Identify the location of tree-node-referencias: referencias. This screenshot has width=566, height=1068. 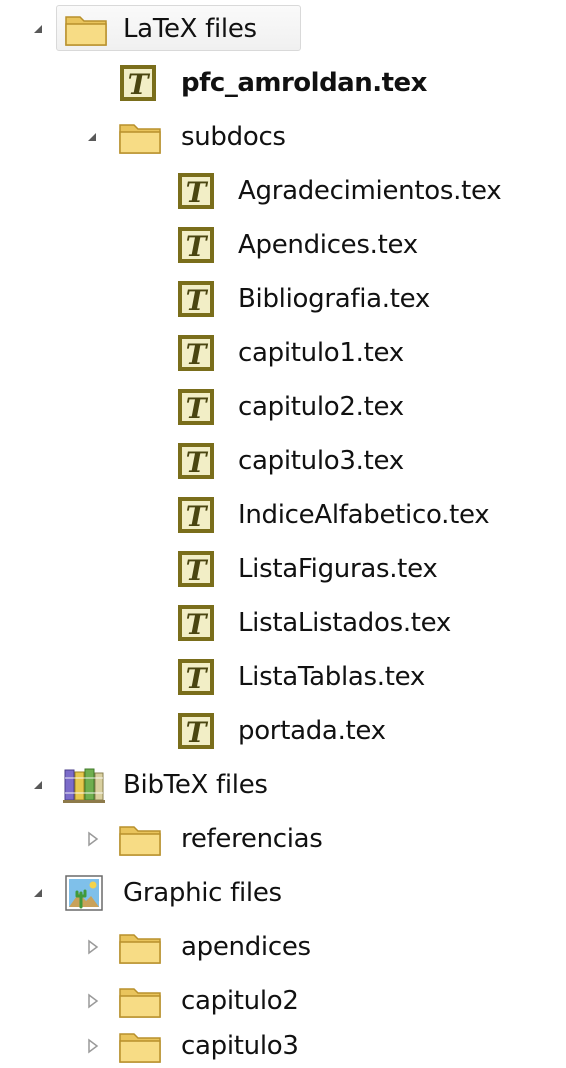
(283, 839).